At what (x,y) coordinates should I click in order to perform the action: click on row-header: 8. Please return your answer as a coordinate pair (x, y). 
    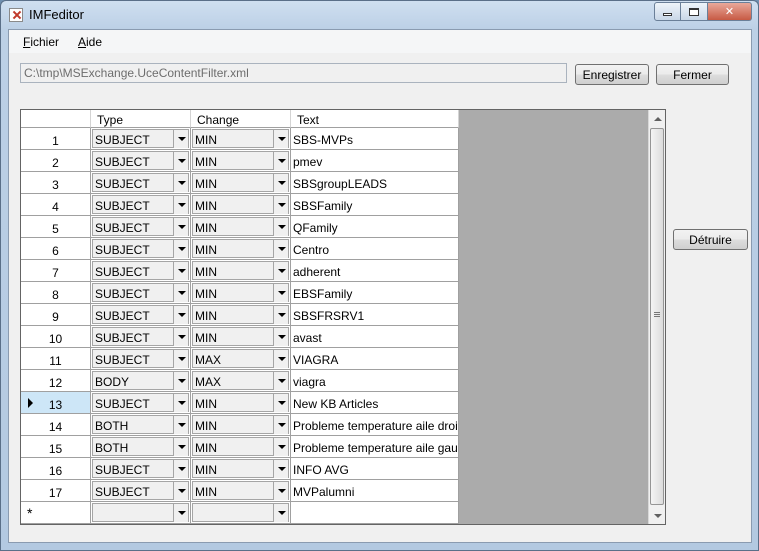
    Looking at the image, I should click on (56, 293).